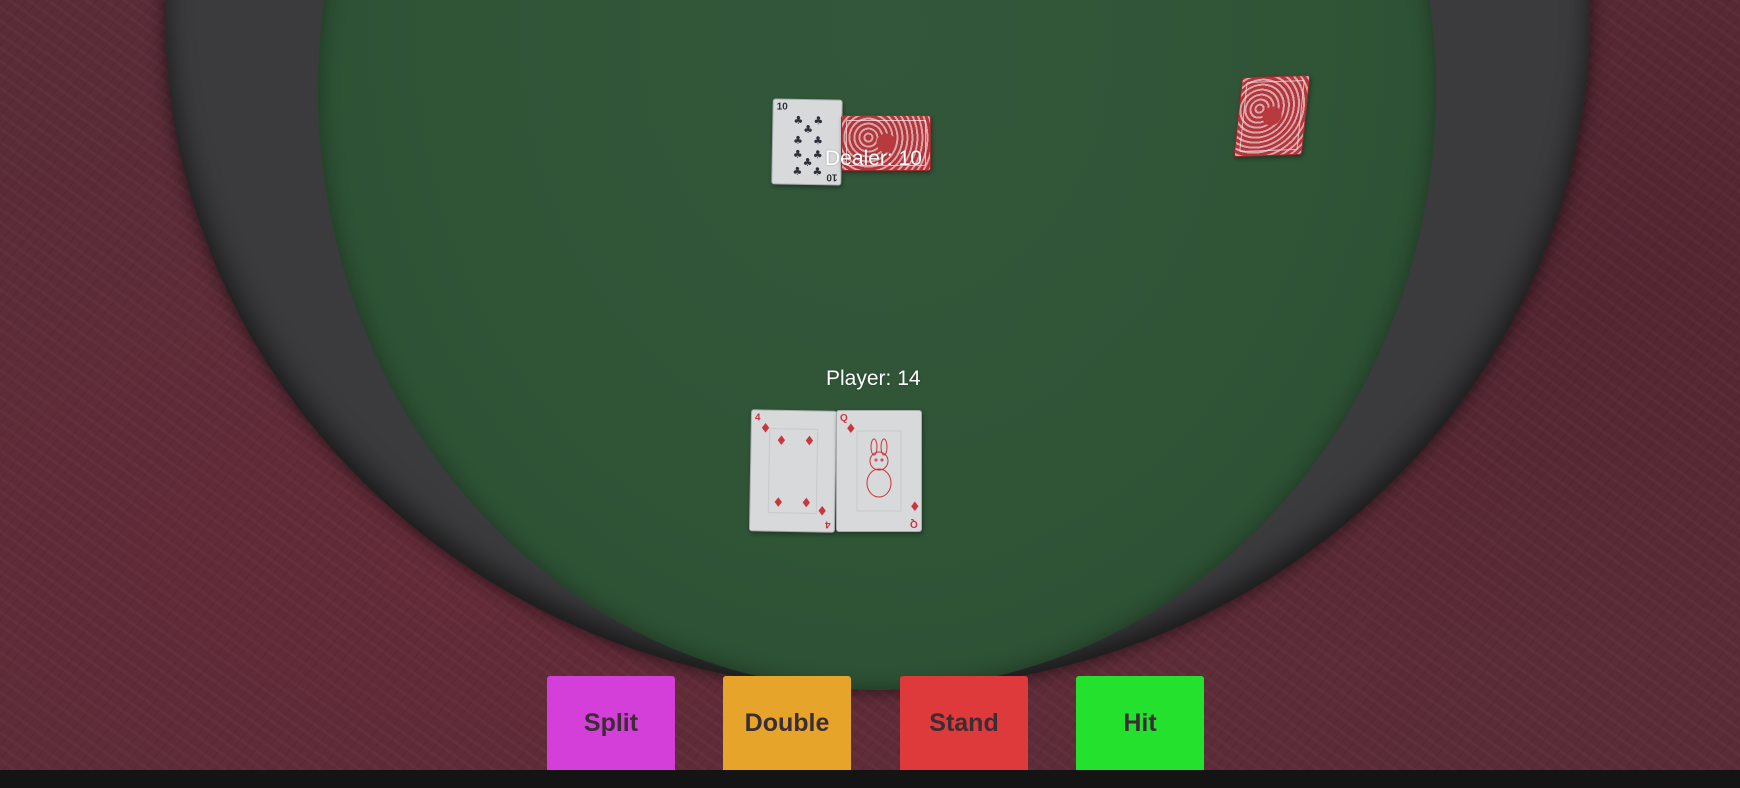  Describe the element at coordinates (964, 723) in the screenshot. I see `stand-button: Stand` at that location.